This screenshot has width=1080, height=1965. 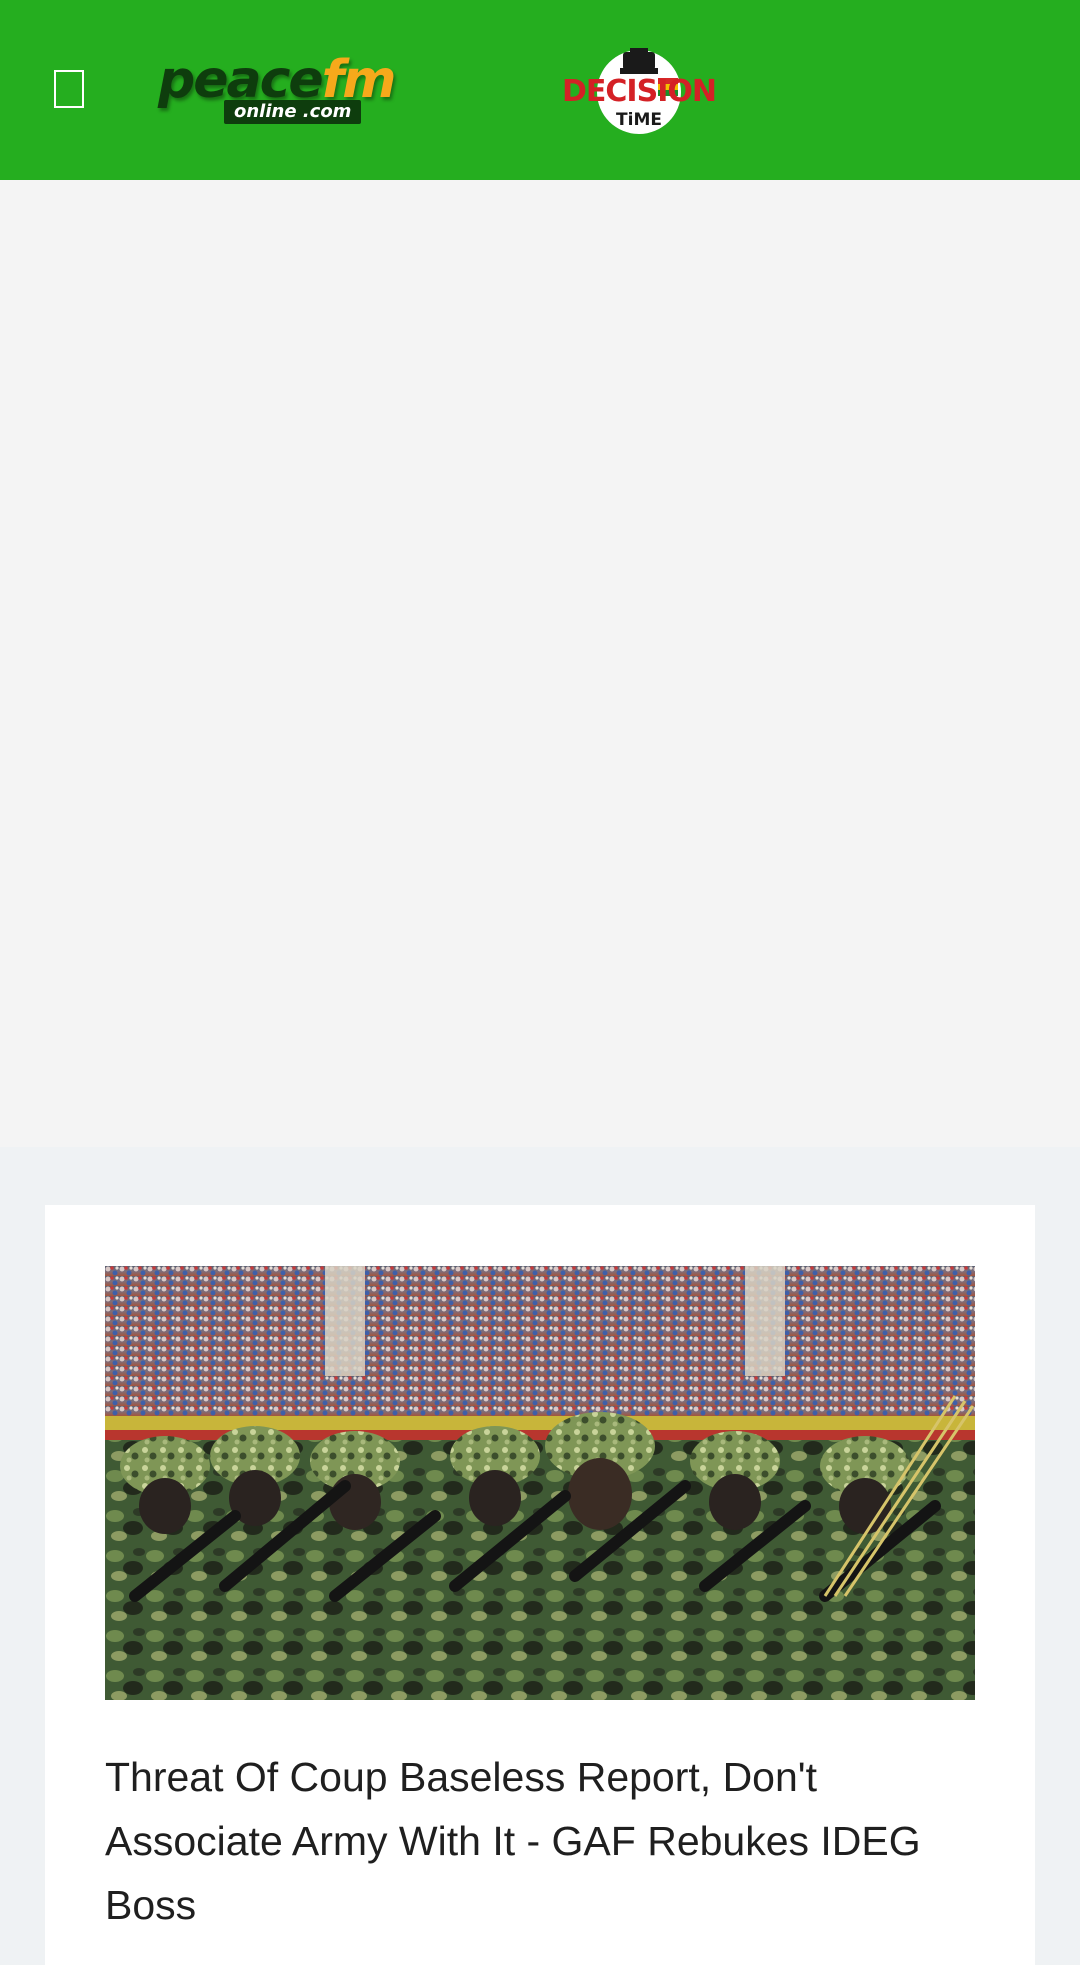 I want to click on site-header: peacefm online .com DECISION TiME, so click(x=540, y=90).